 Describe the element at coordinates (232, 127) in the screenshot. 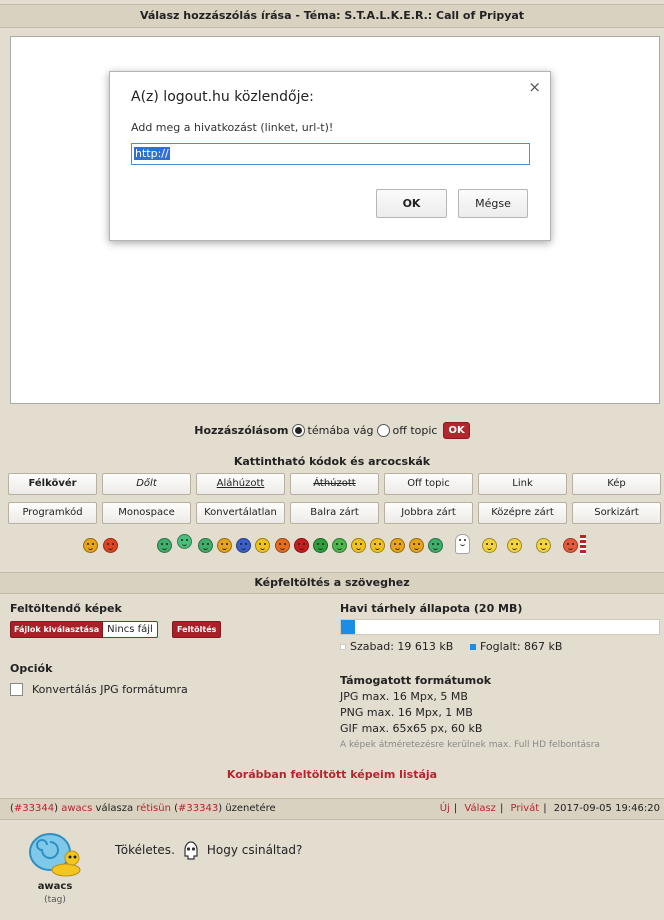

I see `dialog-message: Add meg a hivatkozást (linket, url-t)!` at that location.